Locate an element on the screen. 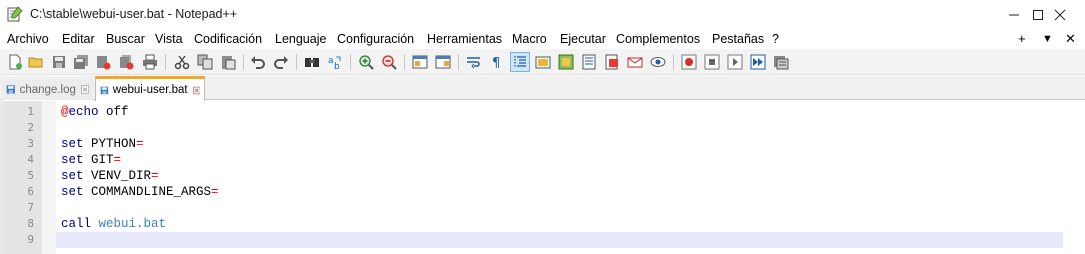 Image resolution: width=1085 pixels, height=254 pixels. code-token: = is located at coordinates (140, 144).